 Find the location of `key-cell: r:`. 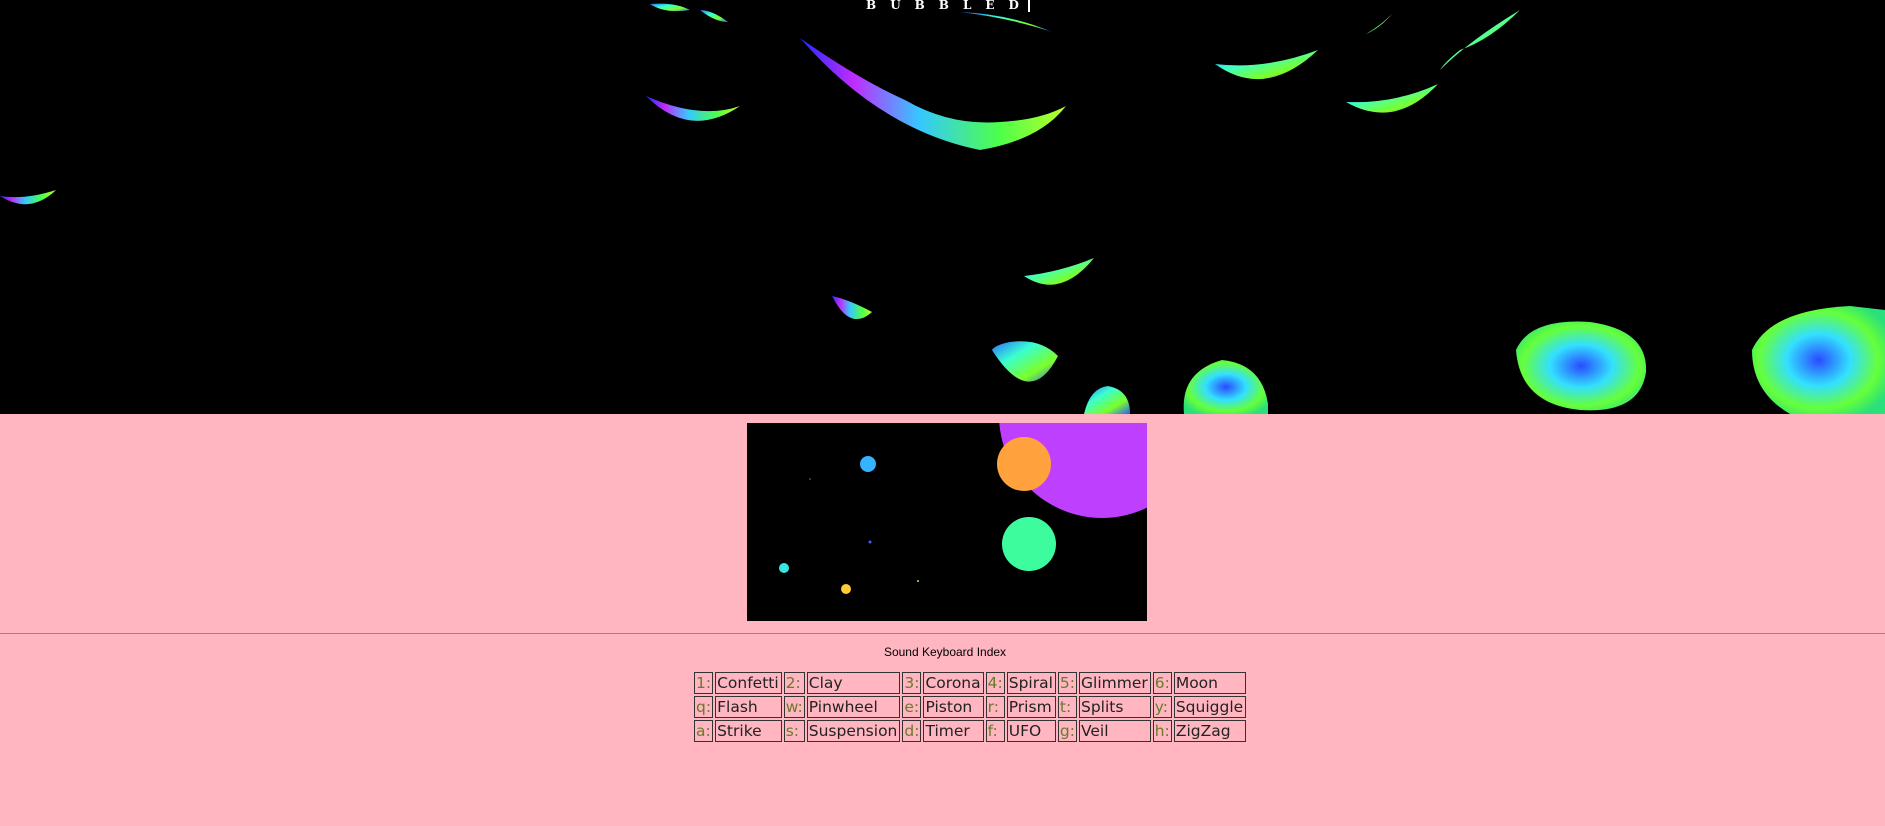

key-cell: r: is located at coordinates (995, 707).